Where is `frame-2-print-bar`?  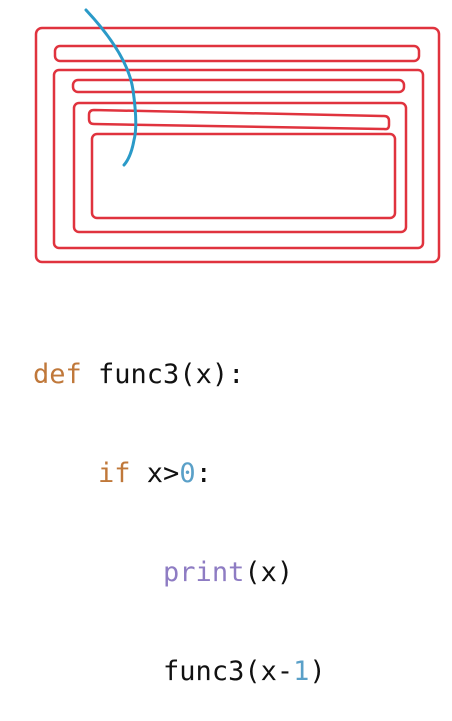
frame-2-print-bar is located at coordinates (238, 86).